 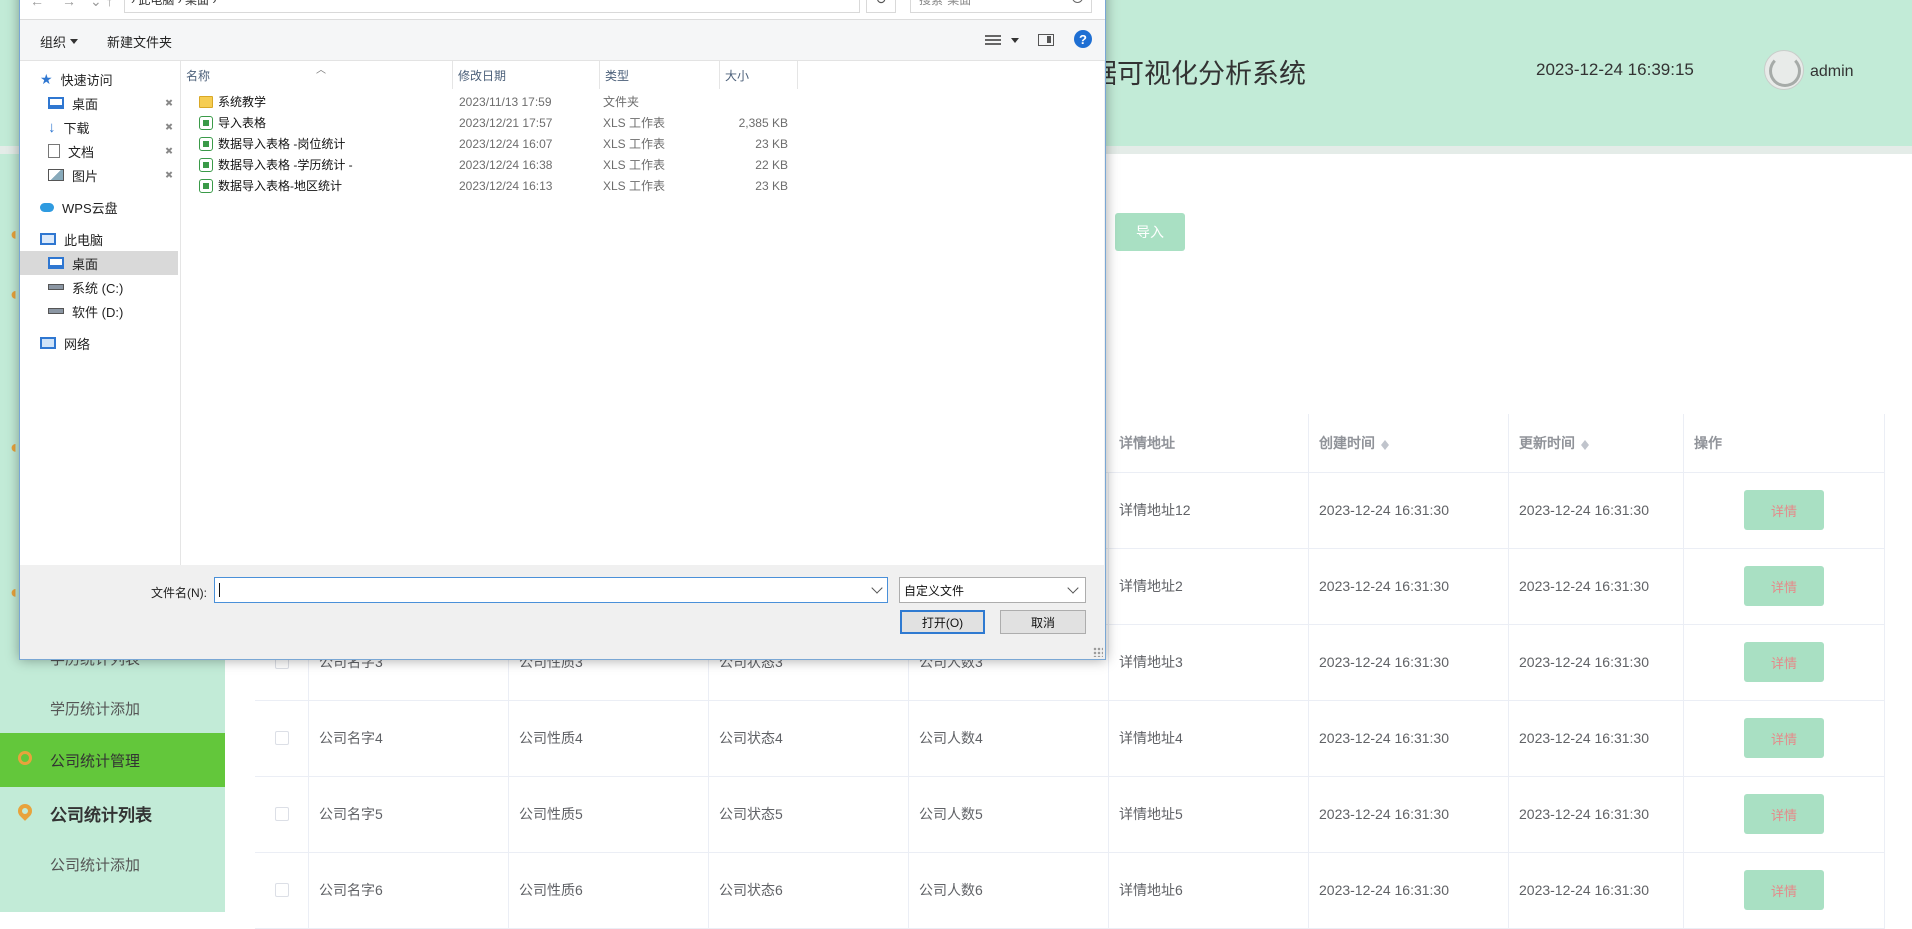 What do you see at coordinates (1001, 6) in the screenshot?
I see `search-input: 搜索"桌面"` at bounding box center [1001, 6].